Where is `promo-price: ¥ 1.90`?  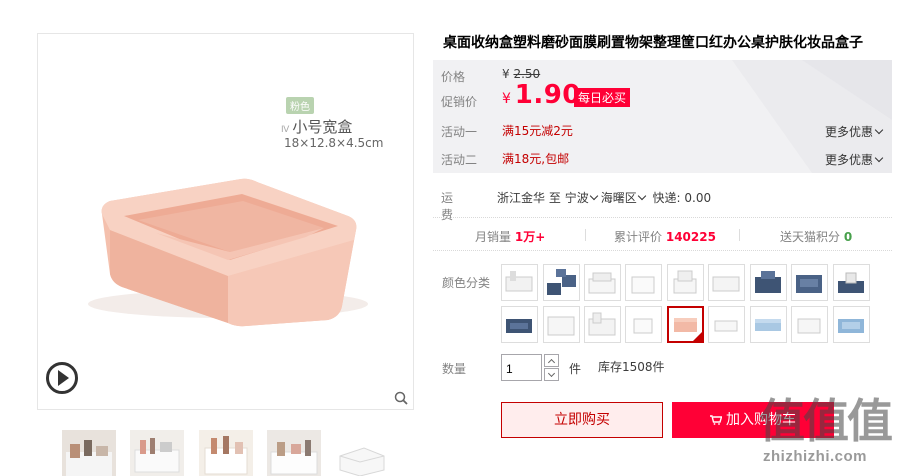 promo-price: ¥ 1.90 is located at coordinates (541, 95).